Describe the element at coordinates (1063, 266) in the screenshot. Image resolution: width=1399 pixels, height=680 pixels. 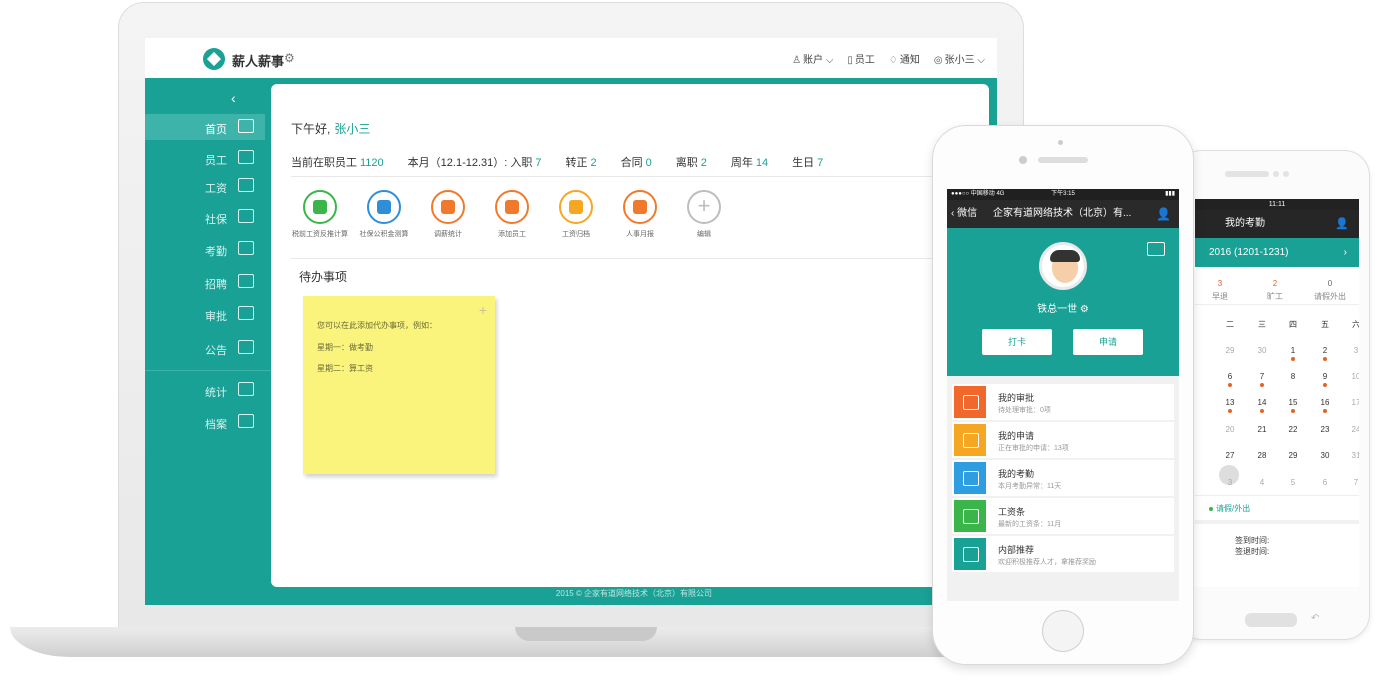
I see `avatar` at that location.